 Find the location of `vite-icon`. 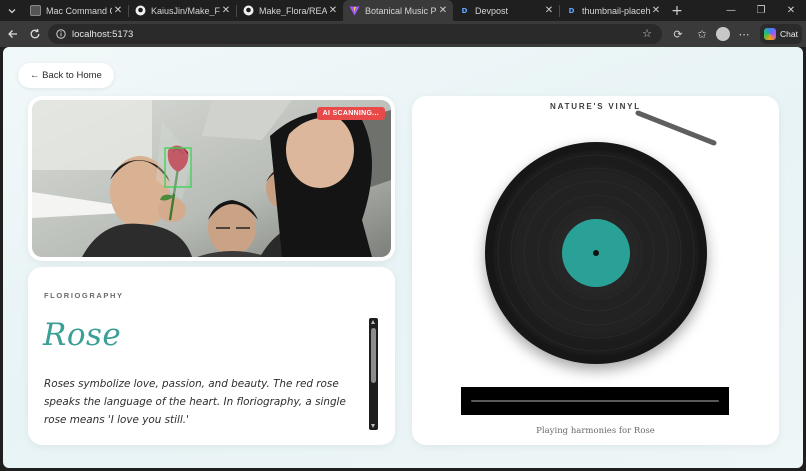

vite-icon is located at coordinates (354, 10).